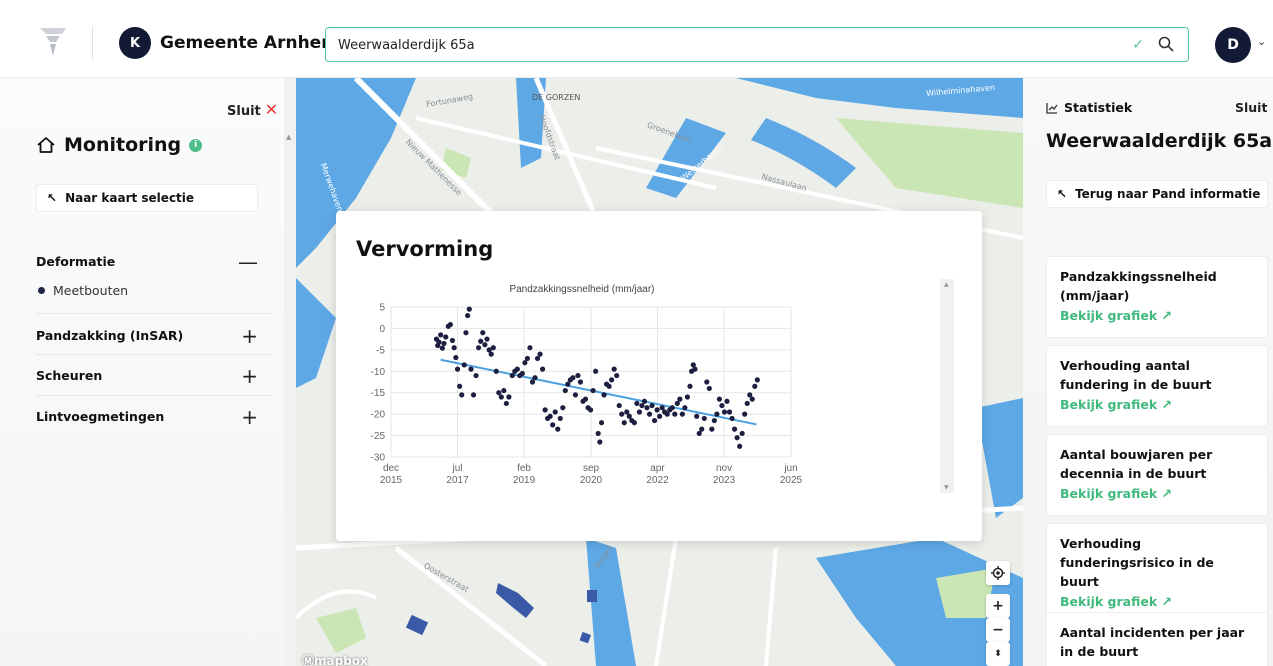 Image resolution: width=1273 pixels, height=666 pixels. What do you see at coordinates (149, 376) in the screenshot?
I see `section-scheuren: Scheuren +` at bounding box center [149, 376].